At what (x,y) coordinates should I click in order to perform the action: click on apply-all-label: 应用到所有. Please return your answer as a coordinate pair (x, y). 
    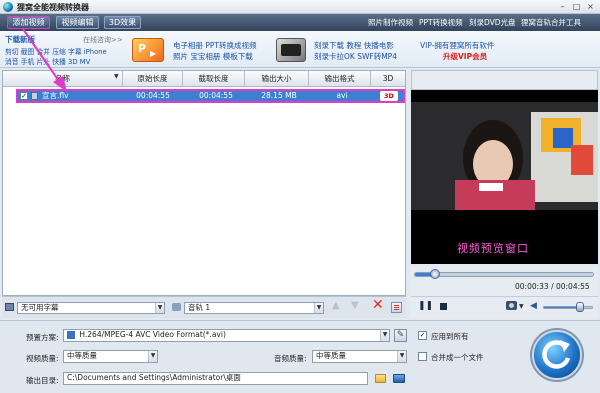
    Looking at the image, I should click on (450, 336).